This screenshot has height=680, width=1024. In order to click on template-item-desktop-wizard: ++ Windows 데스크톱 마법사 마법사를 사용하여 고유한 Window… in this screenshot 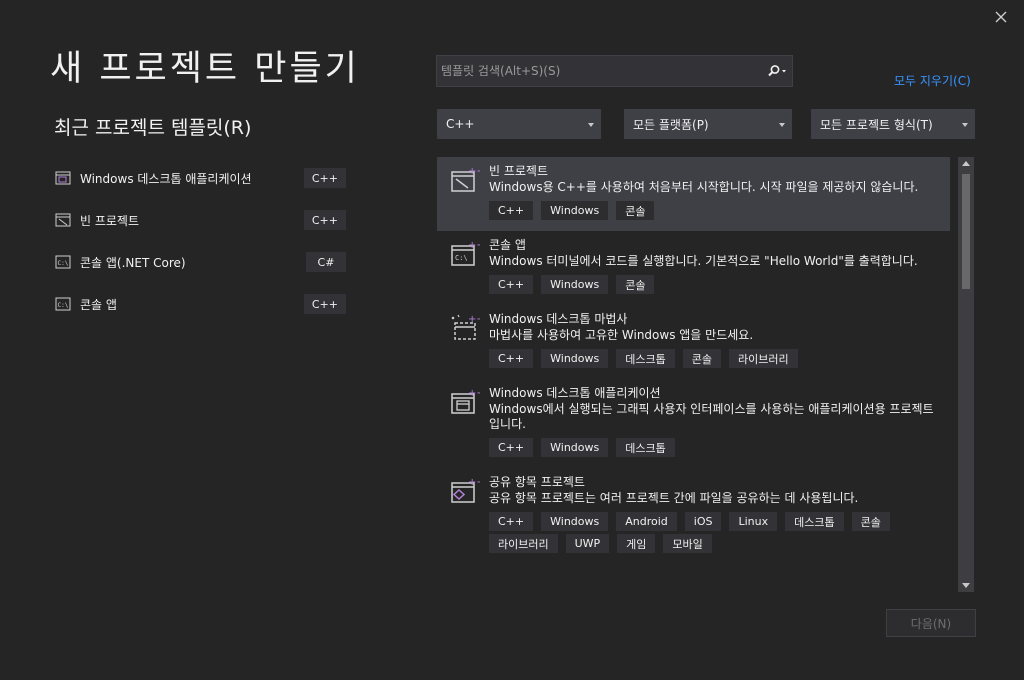, I will do `click(693, 342)`.